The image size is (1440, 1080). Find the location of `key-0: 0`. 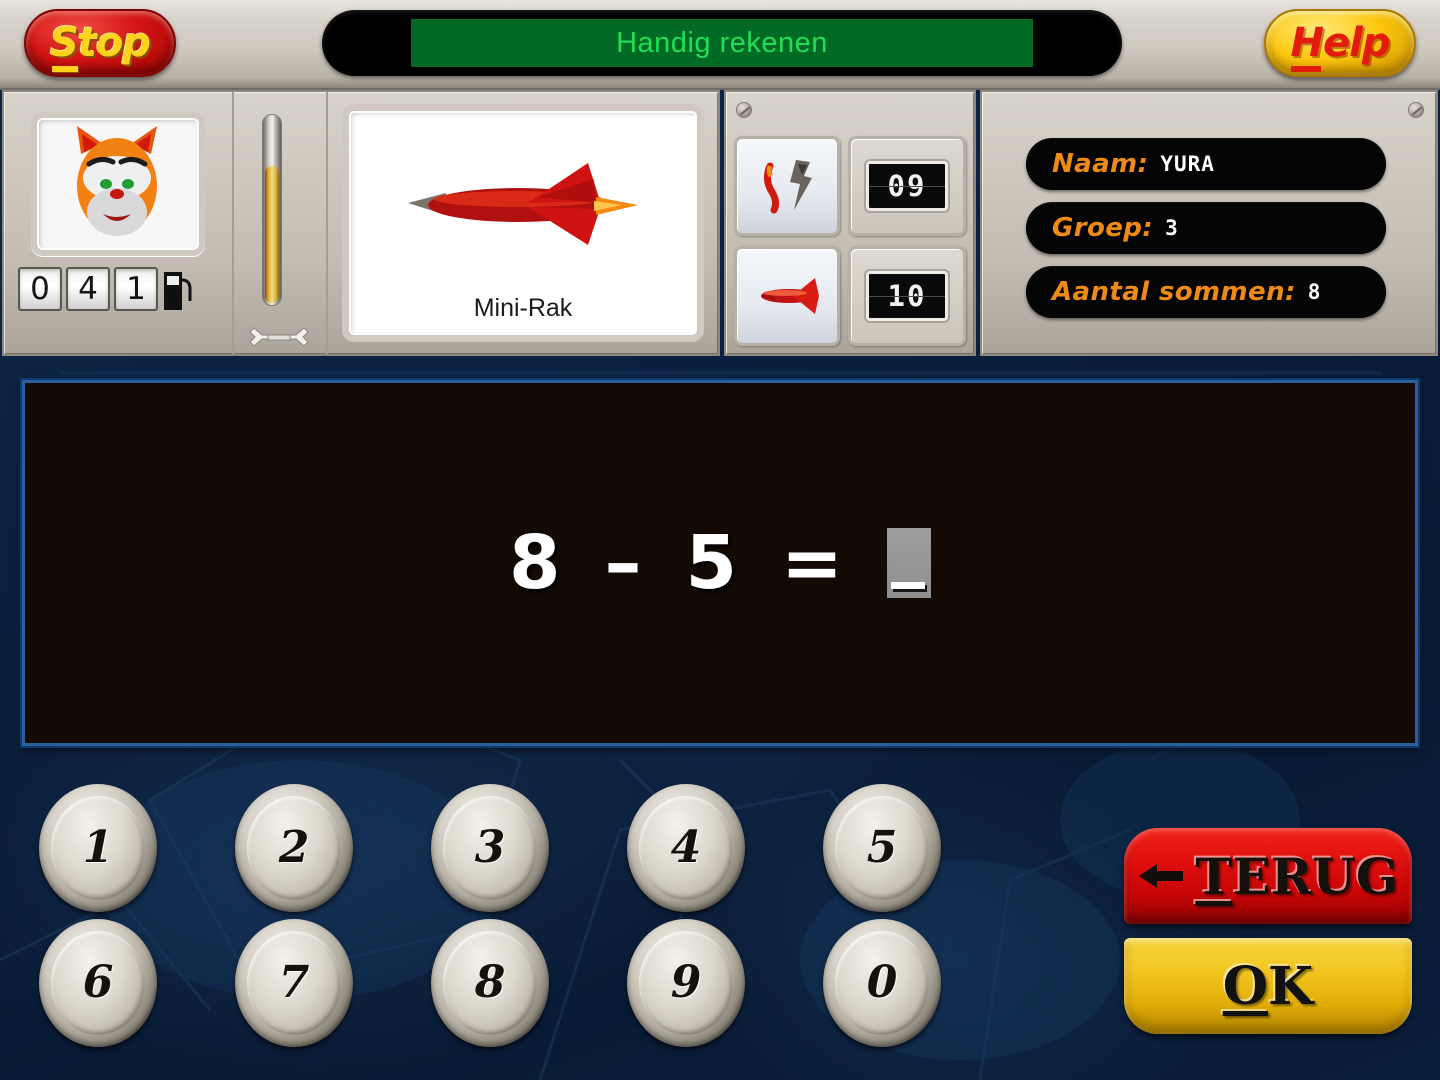

key-0: 0 is located at coordinates (882, 982).